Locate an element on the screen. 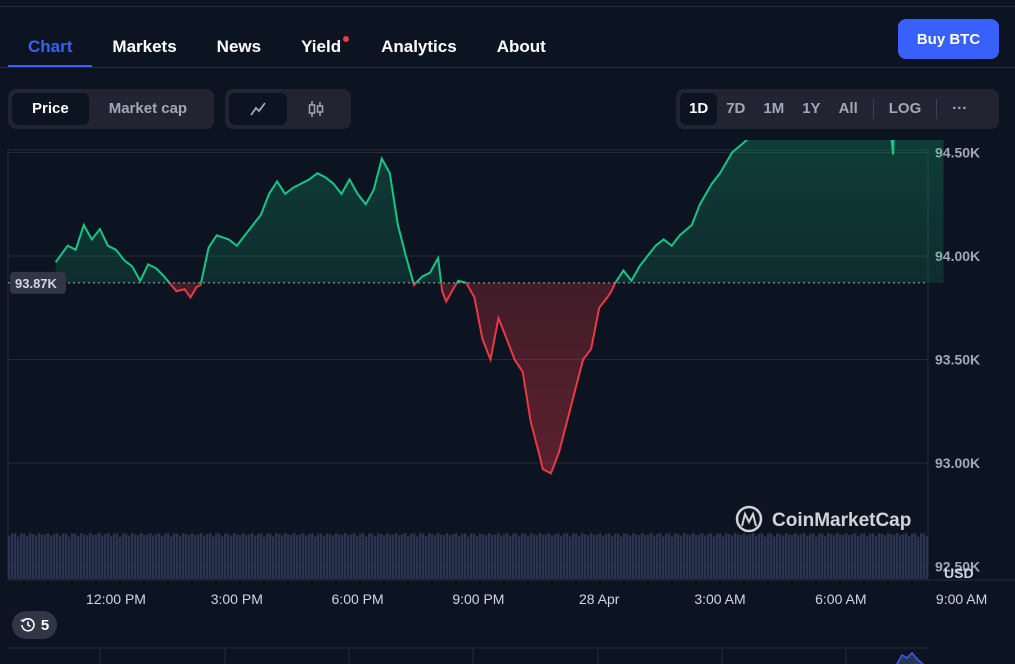  tab-markets: Markets is located at coordinates (144, 49).